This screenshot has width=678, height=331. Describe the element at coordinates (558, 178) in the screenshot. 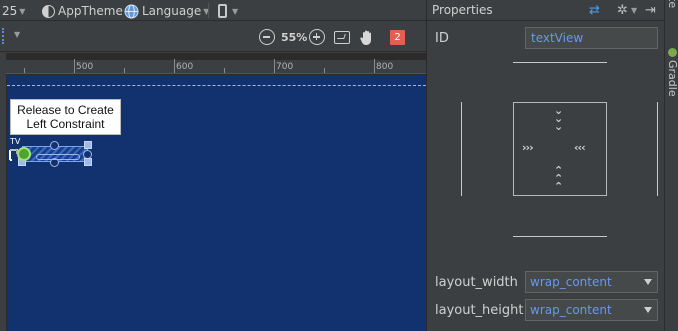

I see `height-wrap-bottom-icon: ⌃ ⌃ ⌃` at that location.